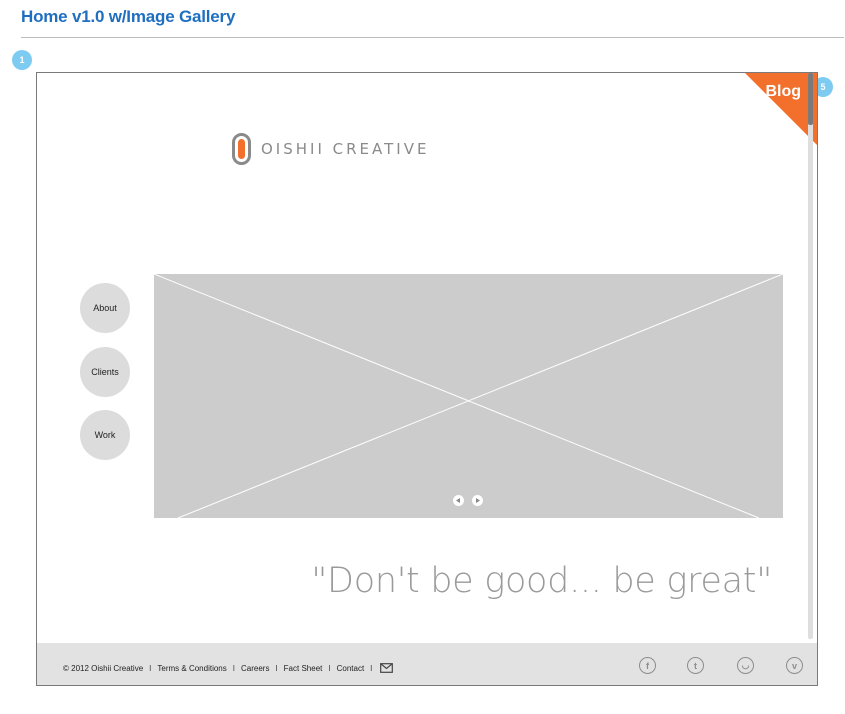 This screenshot has width=845, height=714. What do you see at coordinates (105, 435) in the screenshot?
I see `nav-work-button: Work` at bounding box center [105, 435].